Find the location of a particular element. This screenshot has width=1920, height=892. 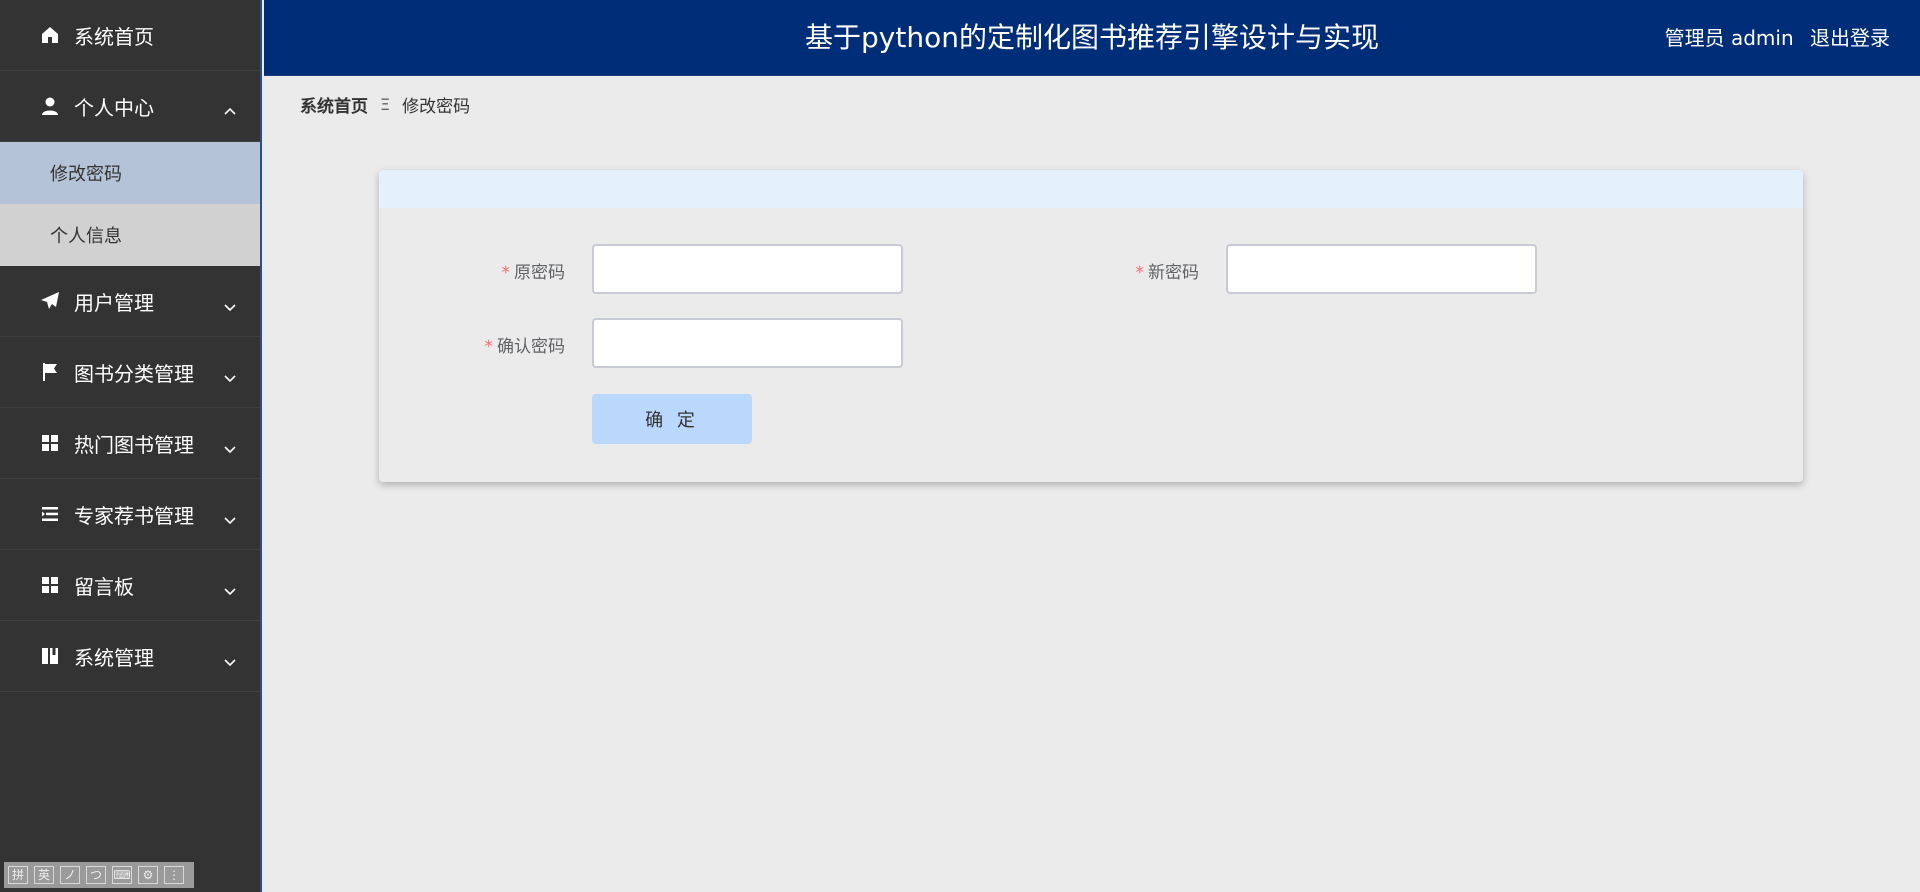

sidebar-subitem-change-password: 修改密码 is located at coordinates (130, 173).